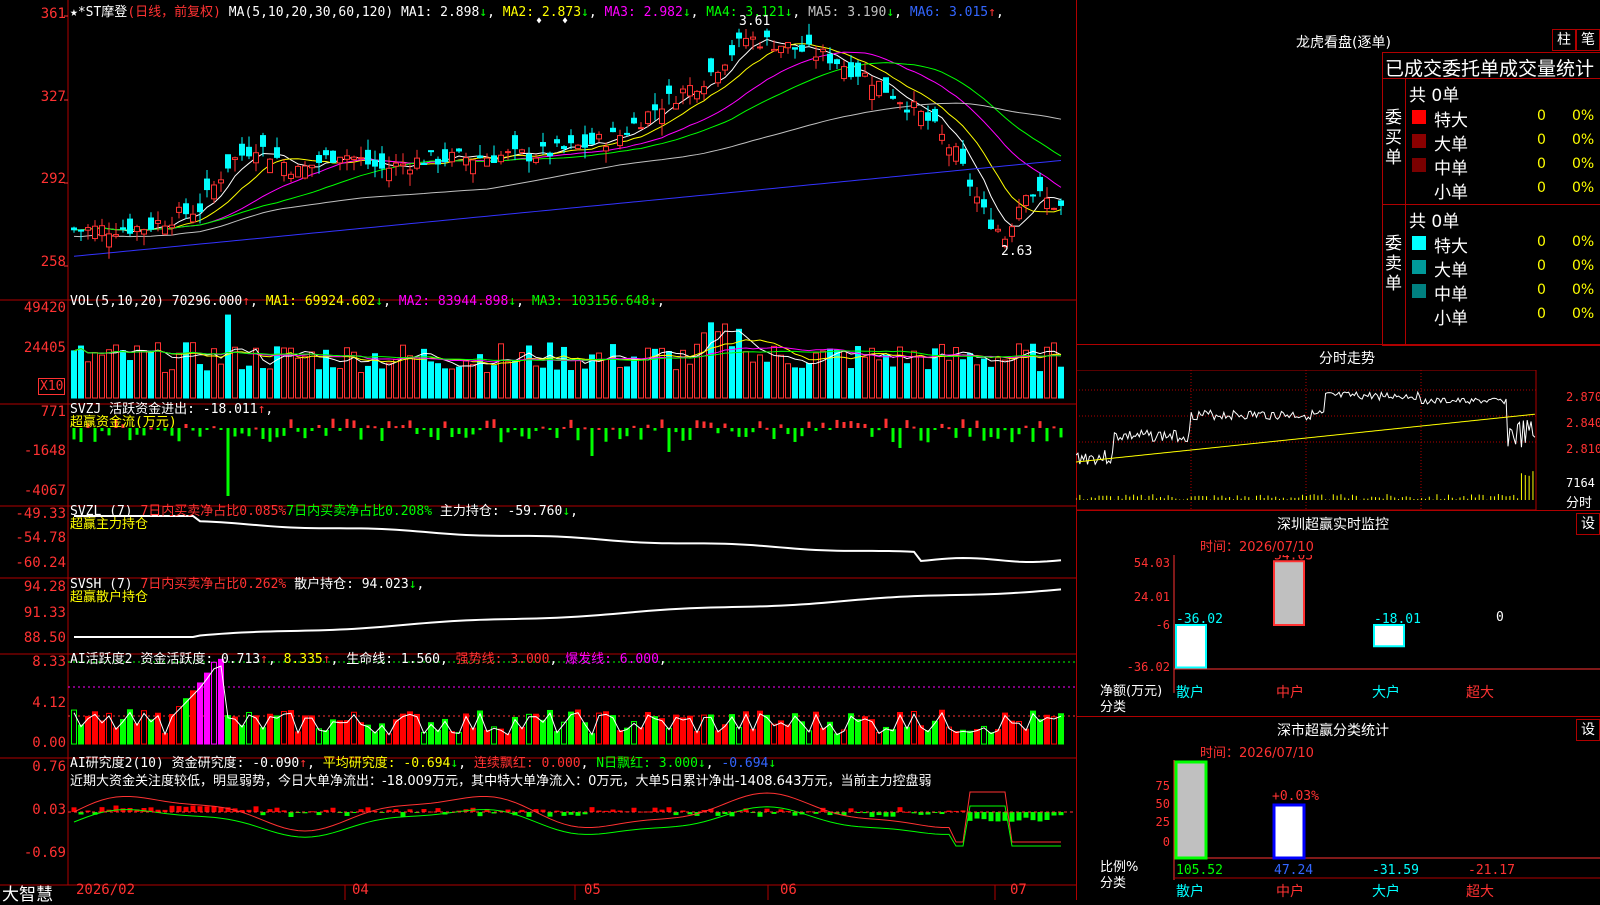 Image resolution: width=1600 pixels, height=905 pixels. Describe the element at coordinates (1588, 730) in the screenshot. I see `class-settings-button: 设` at that location.